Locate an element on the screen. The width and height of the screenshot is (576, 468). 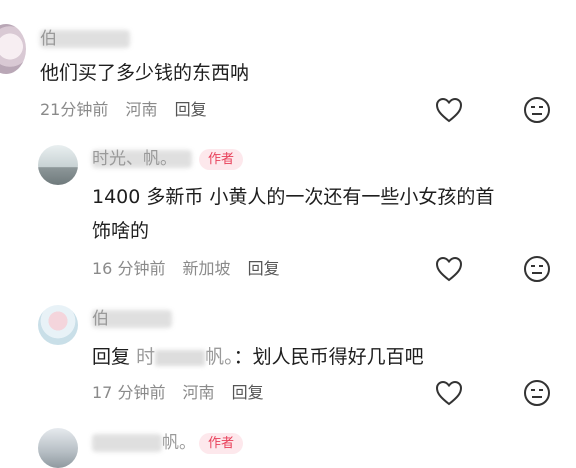
comment-time: 16 分钟前 is located at coordinates (129, 268).